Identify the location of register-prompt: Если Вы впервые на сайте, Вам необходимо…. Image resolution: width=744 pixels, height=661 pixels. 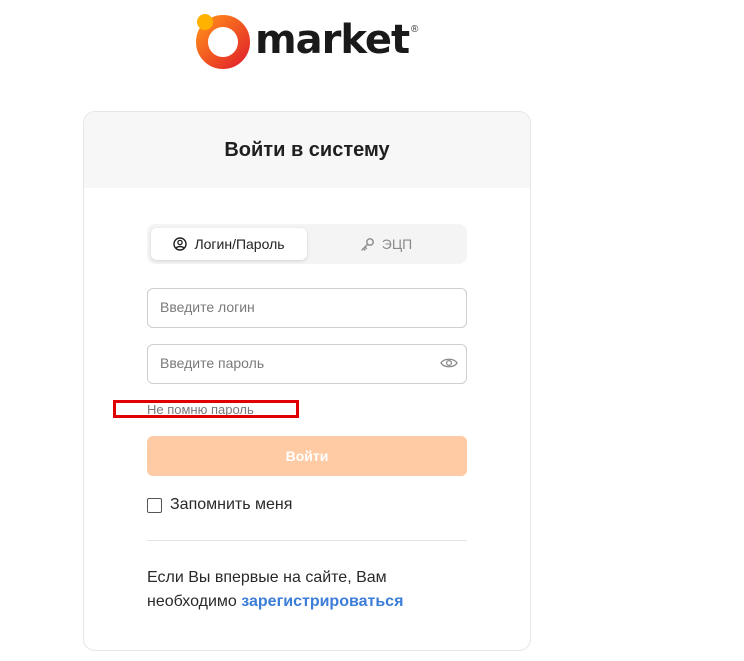
(297, 590).